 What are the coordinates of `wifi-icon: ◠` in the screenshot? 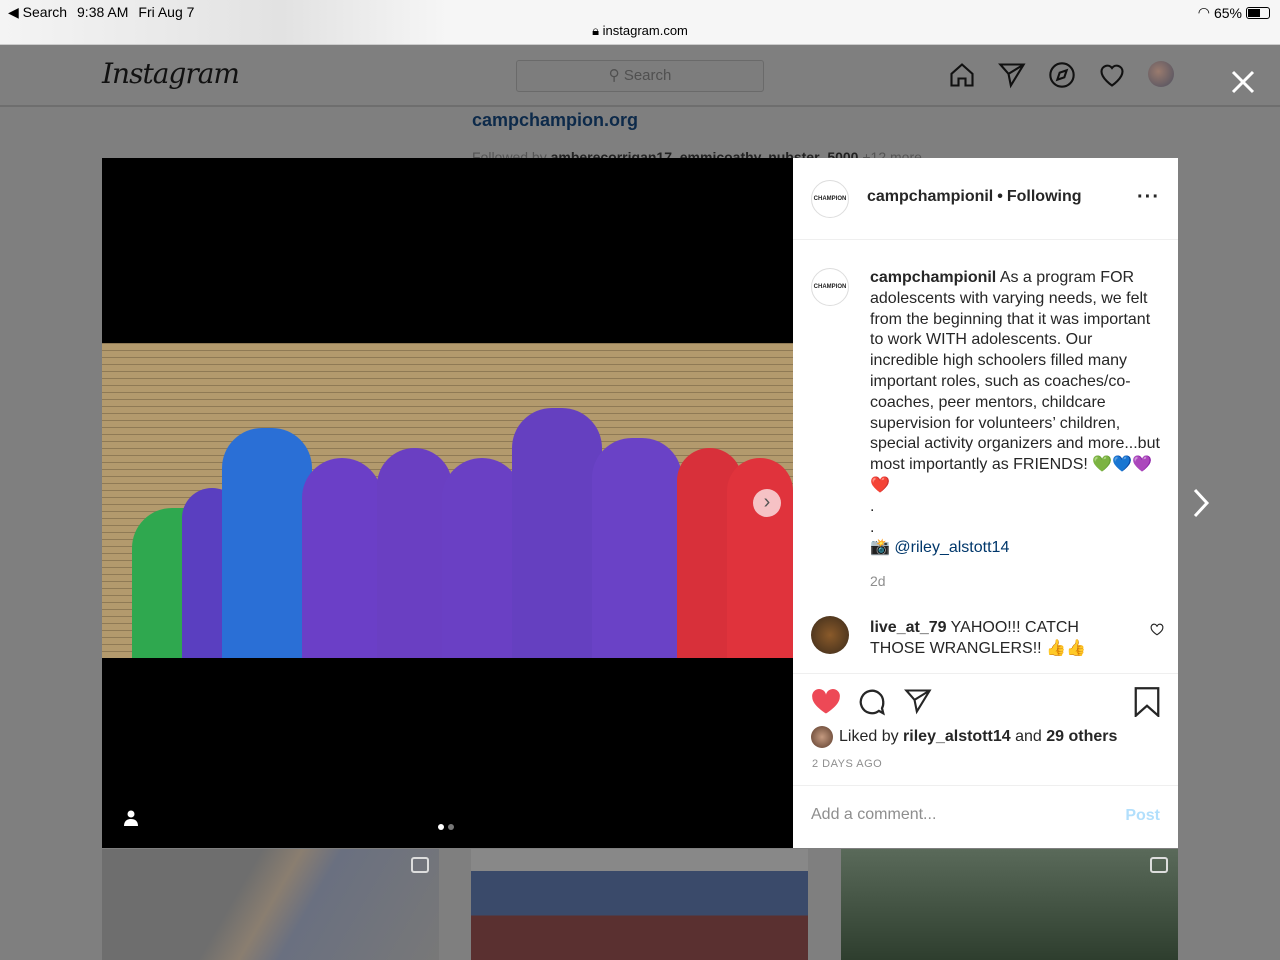 It's located at (1203, 12).